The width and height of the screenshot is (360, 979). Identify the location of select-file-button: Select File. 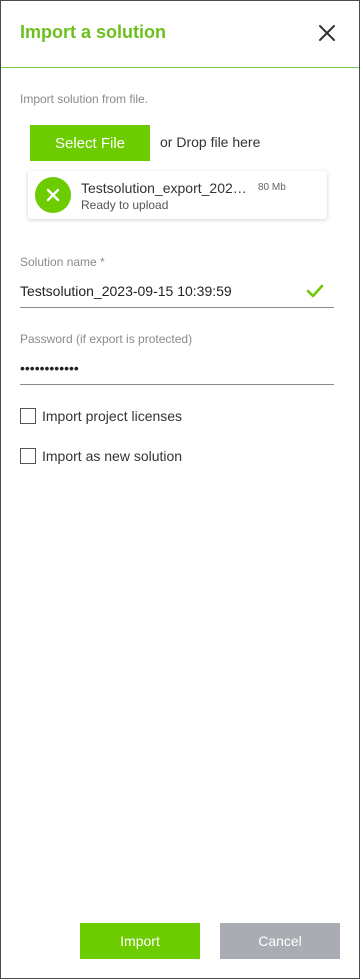
(90, 143).